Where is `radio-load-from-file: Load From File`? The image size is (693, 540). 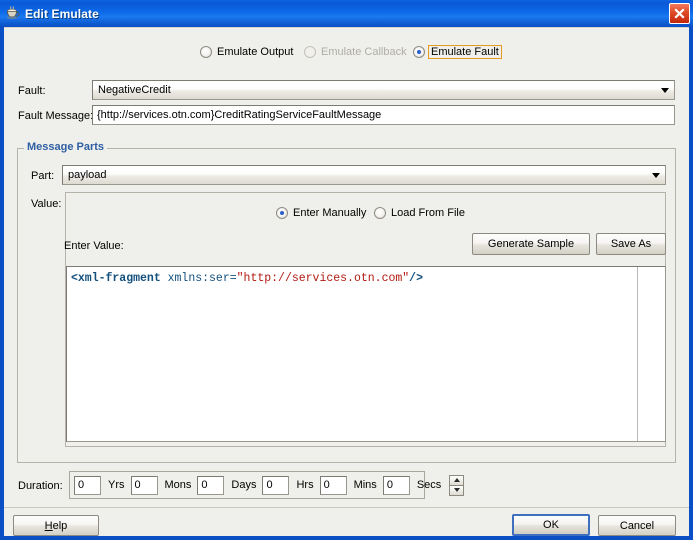
radio-load-from-file: Load From File is located at coordinates (420, 213).